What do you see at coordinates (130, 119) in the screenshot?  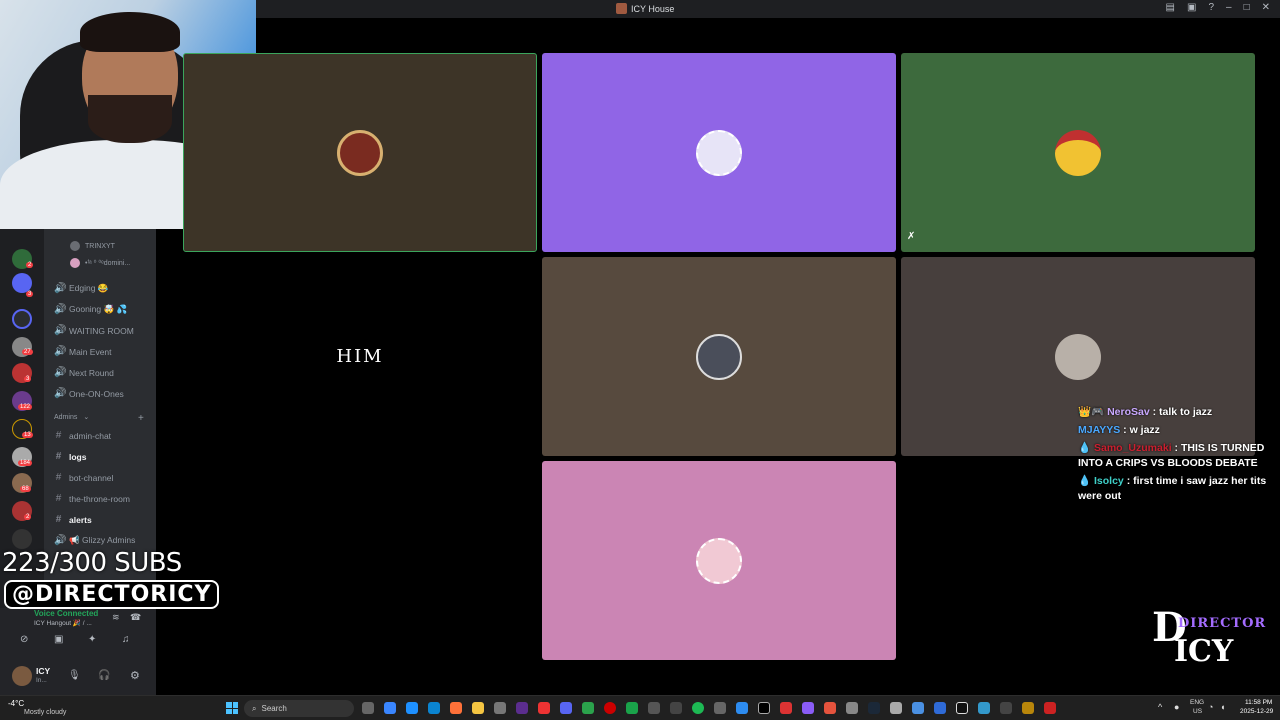 I see `beard` at bounding box center [130, 119].